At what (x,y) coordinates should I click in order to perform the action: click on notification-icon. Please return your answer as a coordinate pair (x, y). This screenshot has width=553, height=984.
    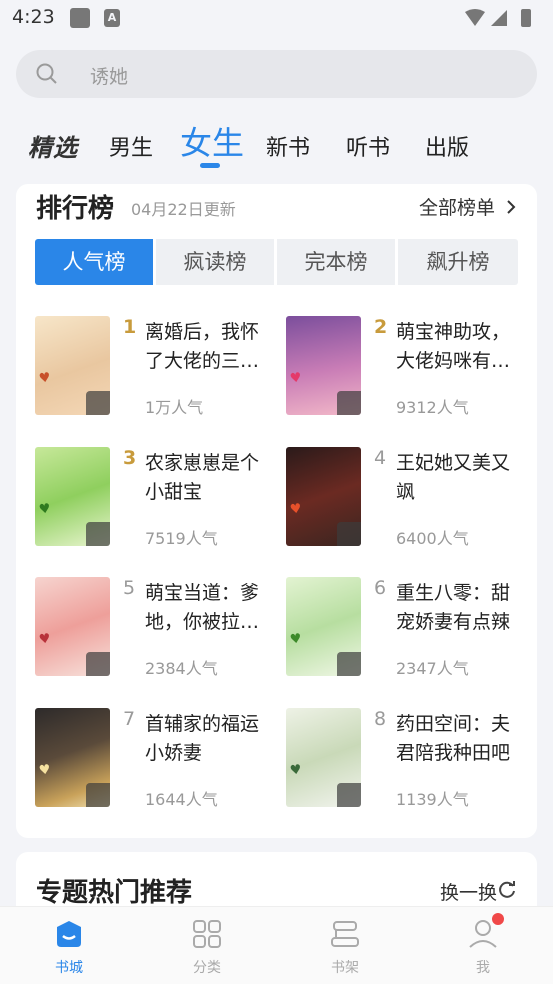
    Looking at the image, I should click on (80, 18).